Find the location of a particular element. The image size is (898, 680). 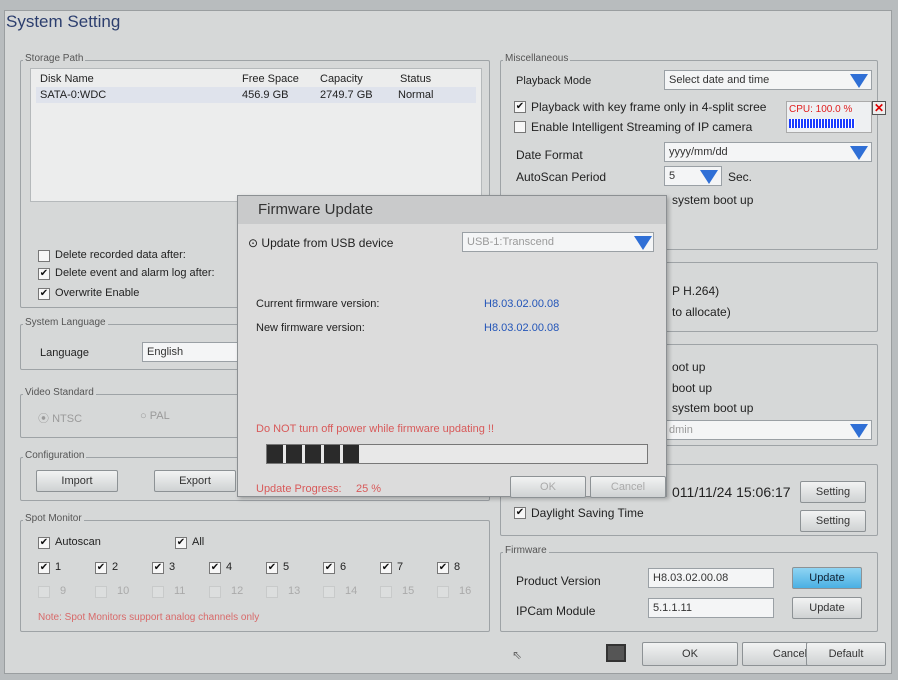

current-version-value: H8.03.02.00.08 is located at coordinates (522, 304).